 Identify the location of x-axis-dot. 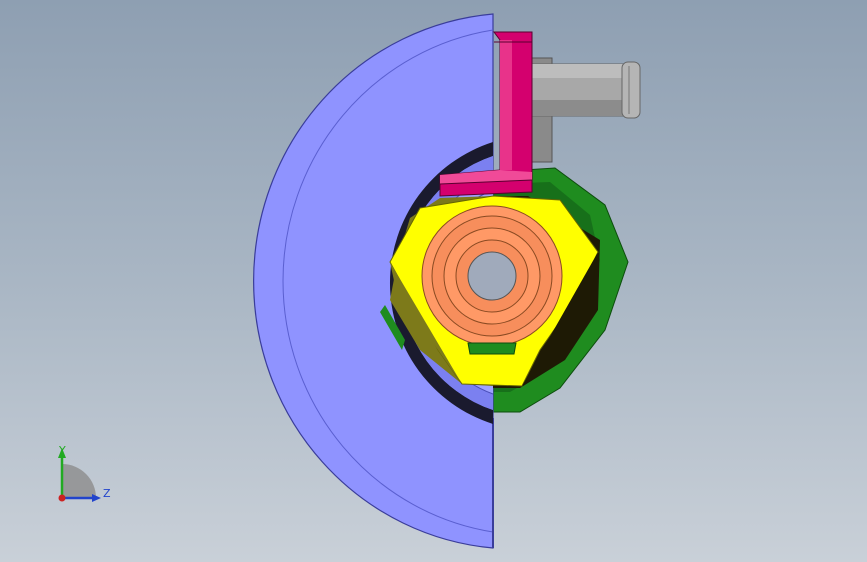
(62, 498).